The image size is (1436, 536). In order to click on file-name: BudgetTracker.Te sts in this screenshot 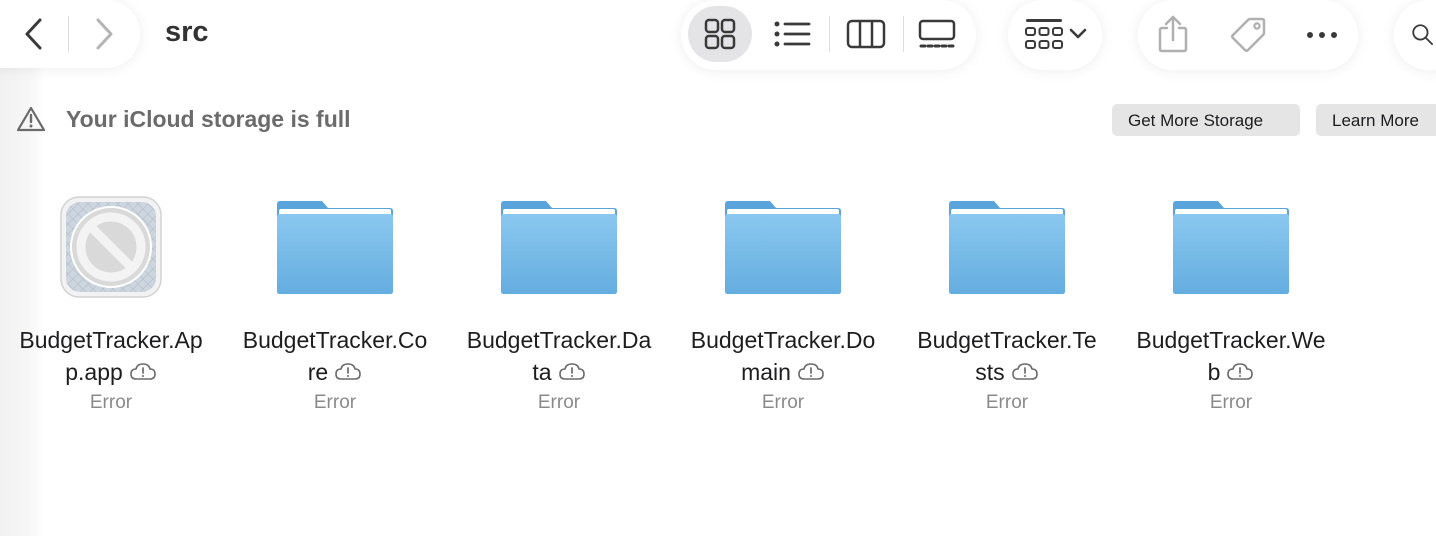, I will do `click(1007, 356)`.